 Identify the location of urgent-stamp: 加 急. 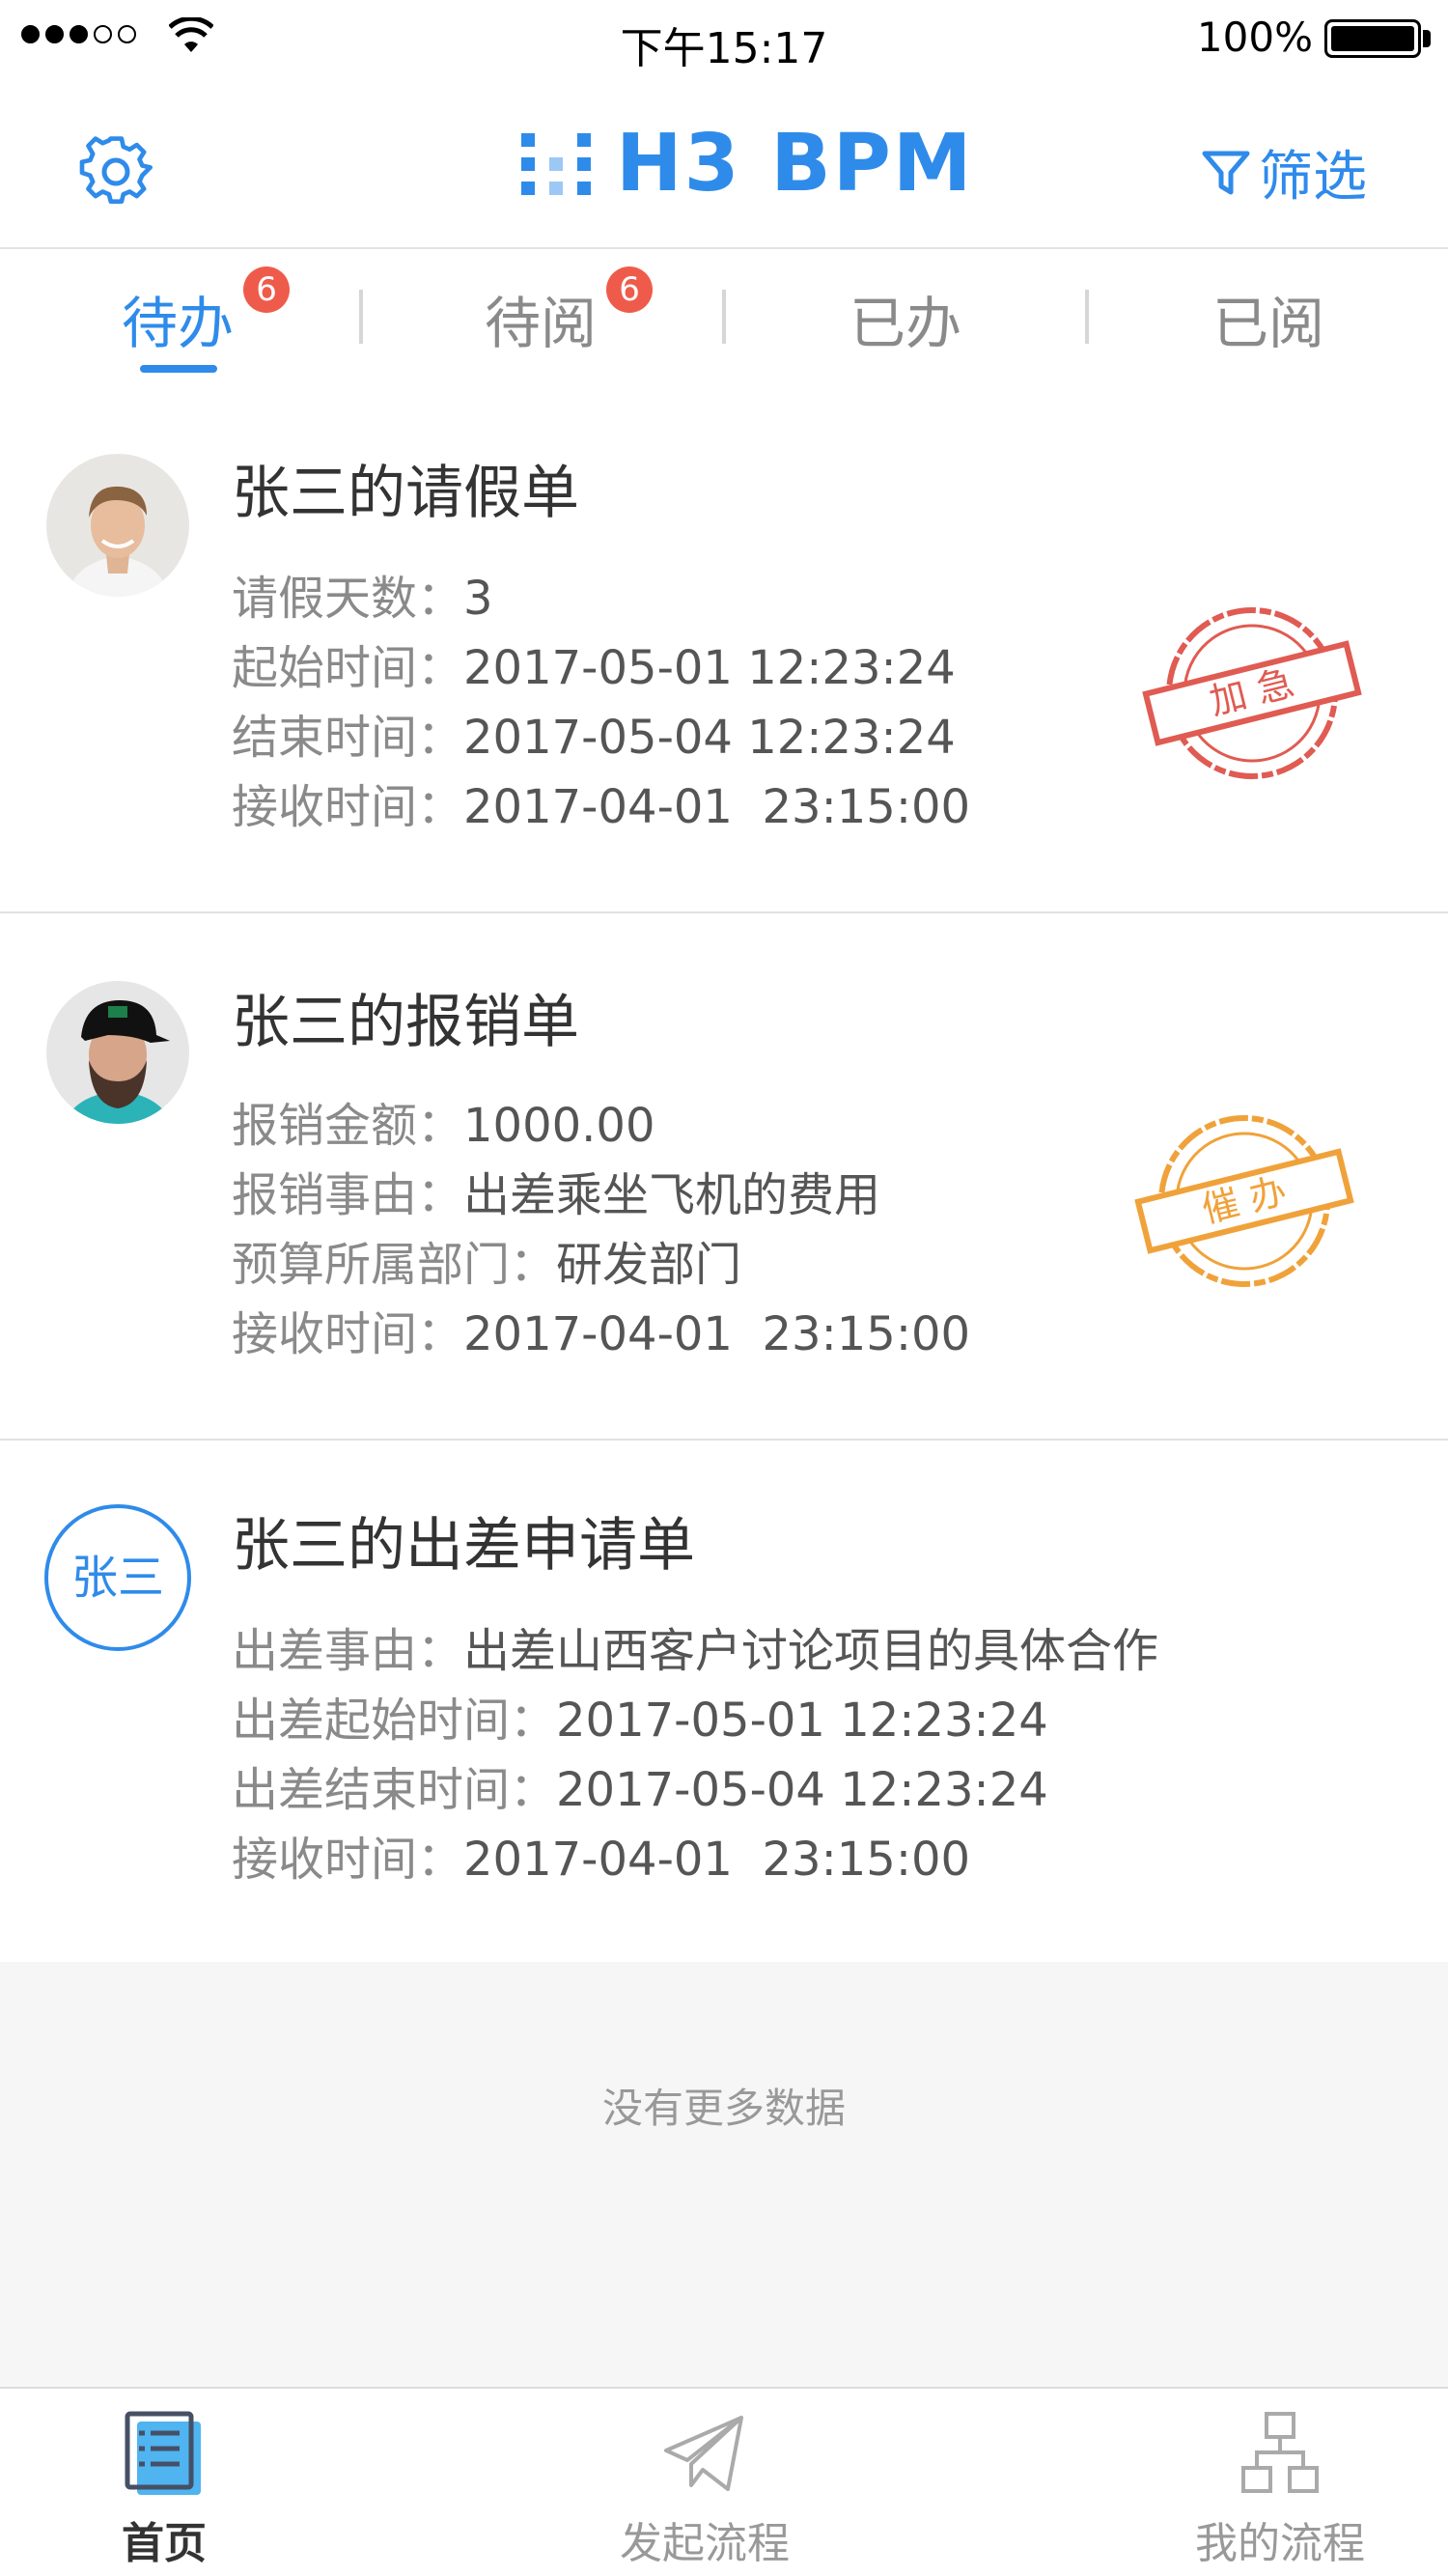
(1252, 693).